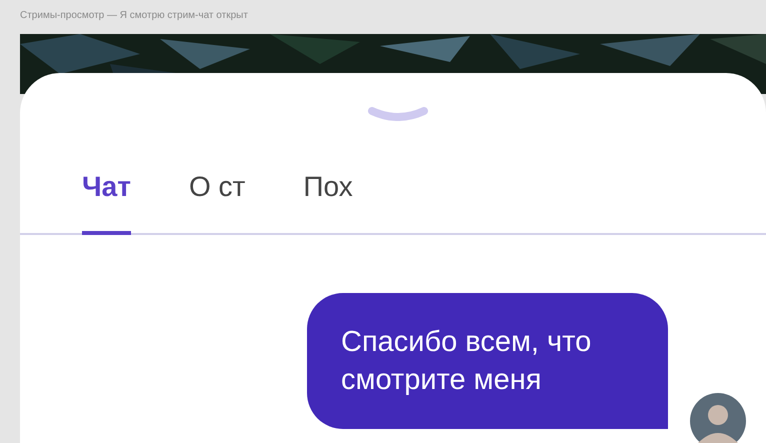  What do you see at coordinates (106, 195) in the screenshot?
I see `tab: Чат` at bounding box center [106, 195].